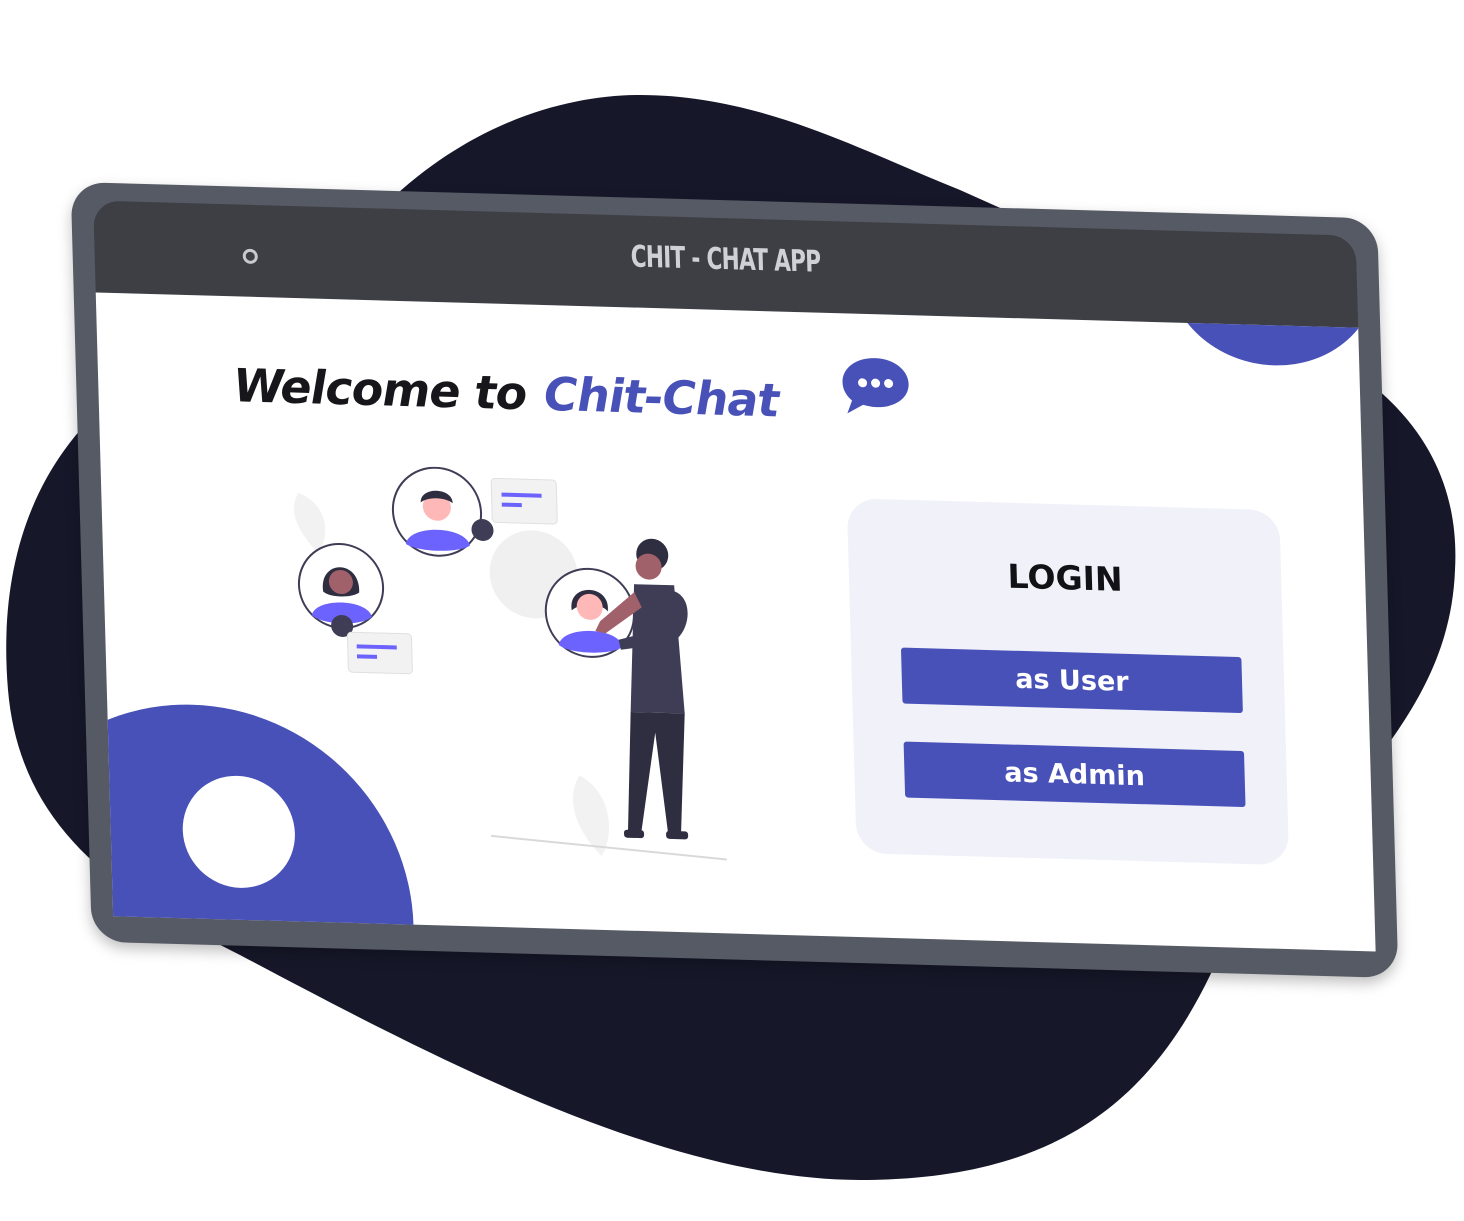 This screenshot has width=1464, height=1221. What do you see at coordinates (875, 386) in the screenshot?
I see `chat-bubble-icon` at bounding box center [875, 386].